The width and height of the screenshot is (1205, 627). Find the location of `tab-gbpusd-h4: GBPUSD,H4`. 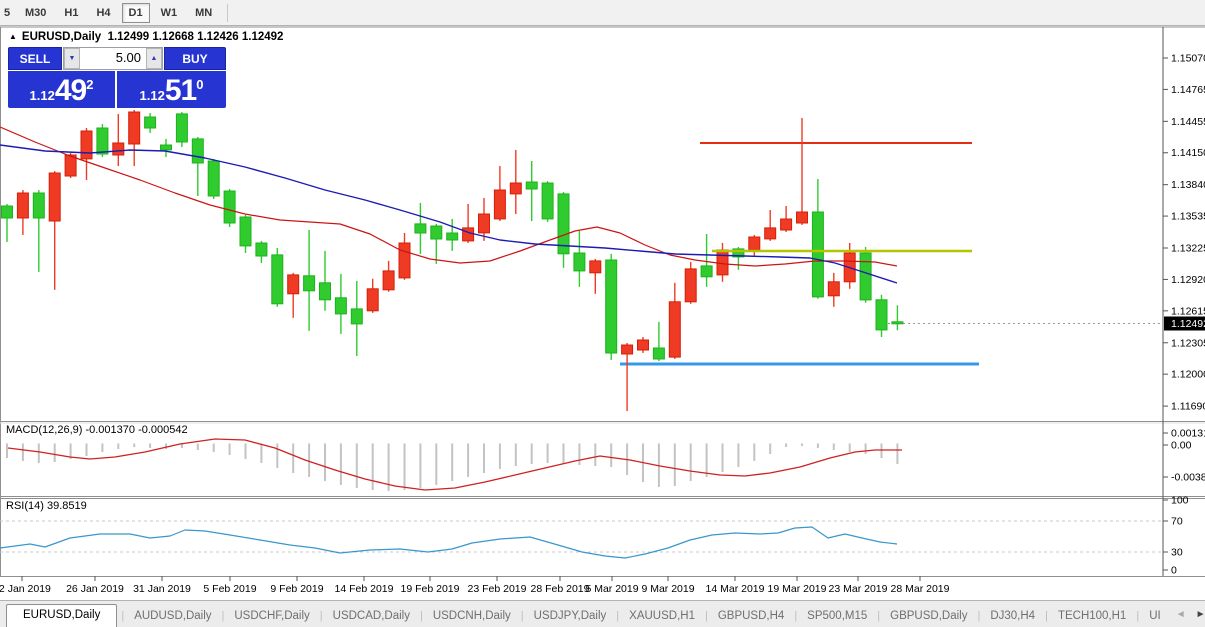

tab-gbpusd-h4: GBPUSD,H4 is located at coordinates (751, 616).